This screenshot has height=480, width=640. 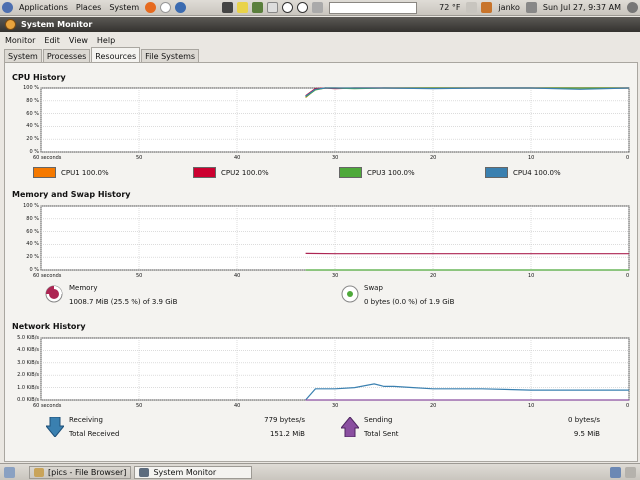 I want to click on net-x-tick-label: 20, so click(x=433, y=406).